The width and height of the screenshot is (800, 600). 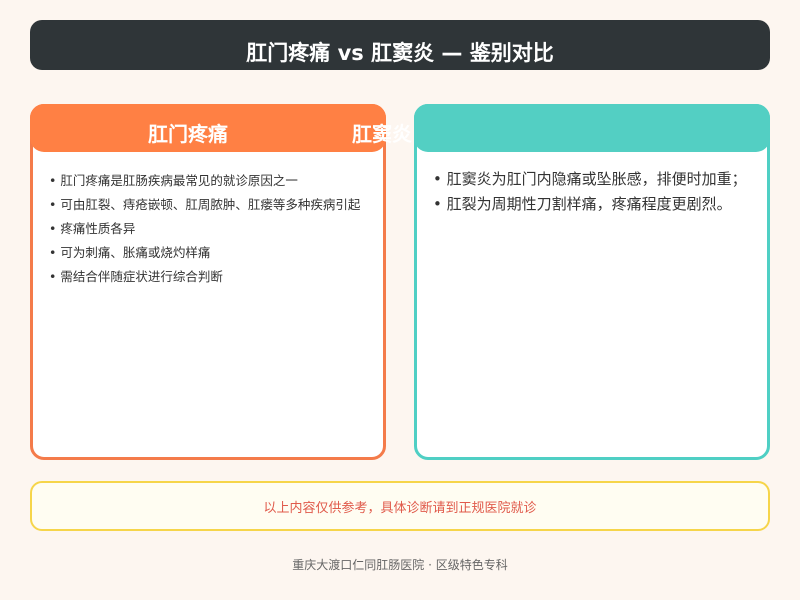 I want to click on points-list-anal-sinusitis: 肛窦炎为肛门内隐痛或坠胀感，排便时加重； 肛裂为周期性刀割样痛，疼痛程度更剧烈。, so click(x=590, y=192).